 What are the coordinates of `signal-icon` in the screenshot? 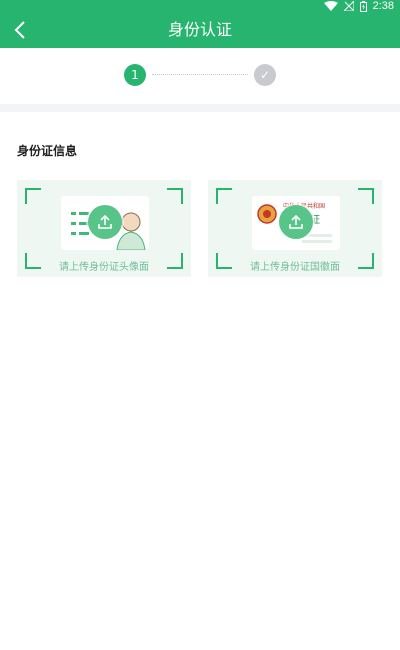 It's located at (348, 6).